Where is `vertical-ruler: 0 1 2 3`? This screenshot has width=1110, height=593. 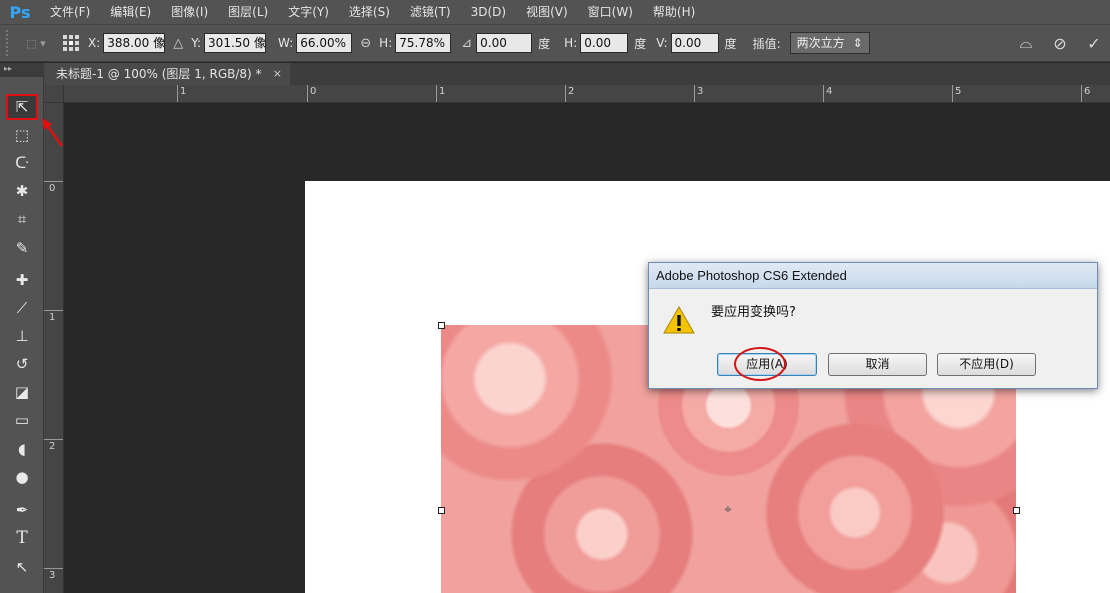
vertical-ruler: 0 1 2 3 is located at coordinates (54, 348).